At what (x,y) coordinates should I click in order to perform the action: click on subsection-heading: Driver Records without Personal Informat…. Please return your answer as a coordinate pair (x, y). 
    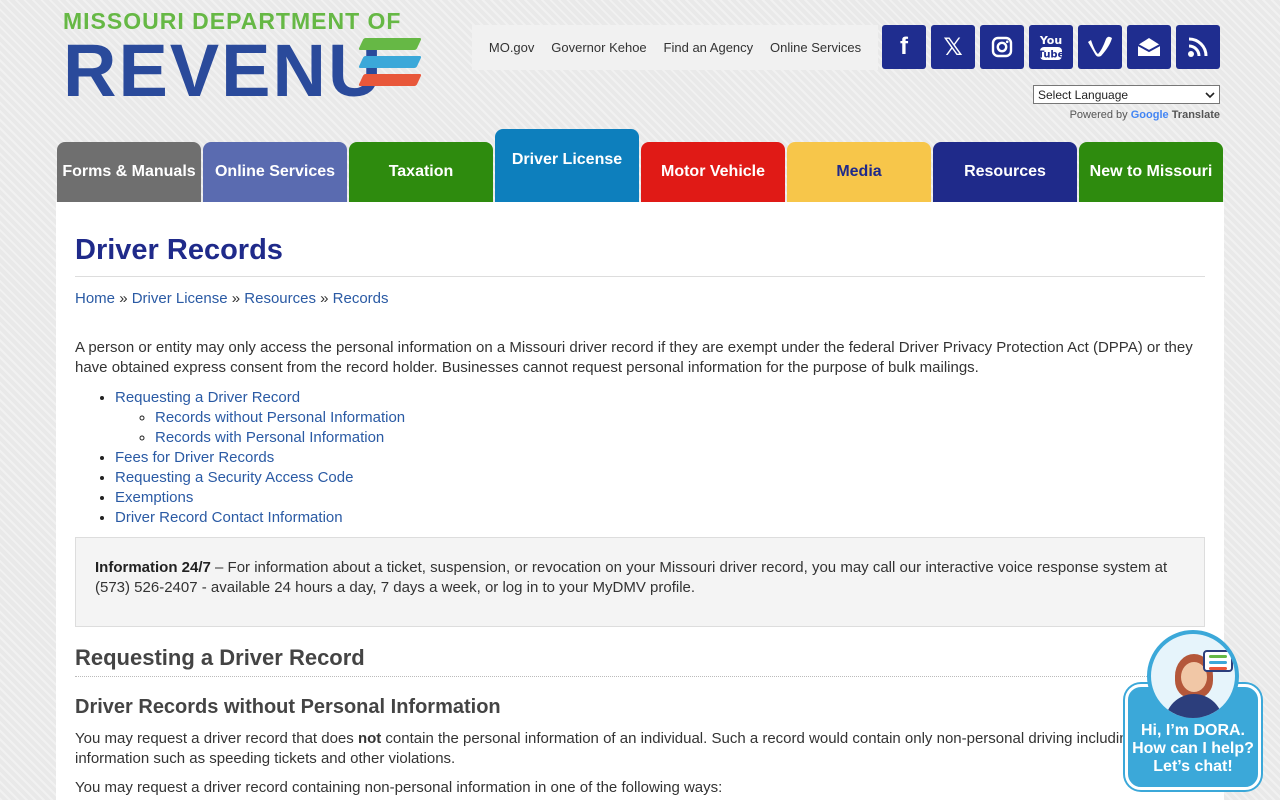
    Looking at the image, I should click on (288, 707).